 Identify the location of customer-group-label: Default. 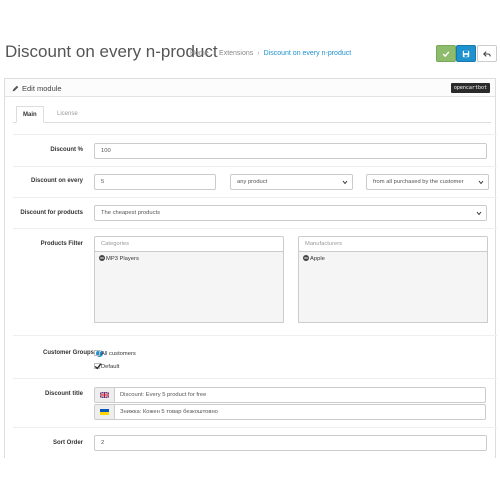
(110, 367).